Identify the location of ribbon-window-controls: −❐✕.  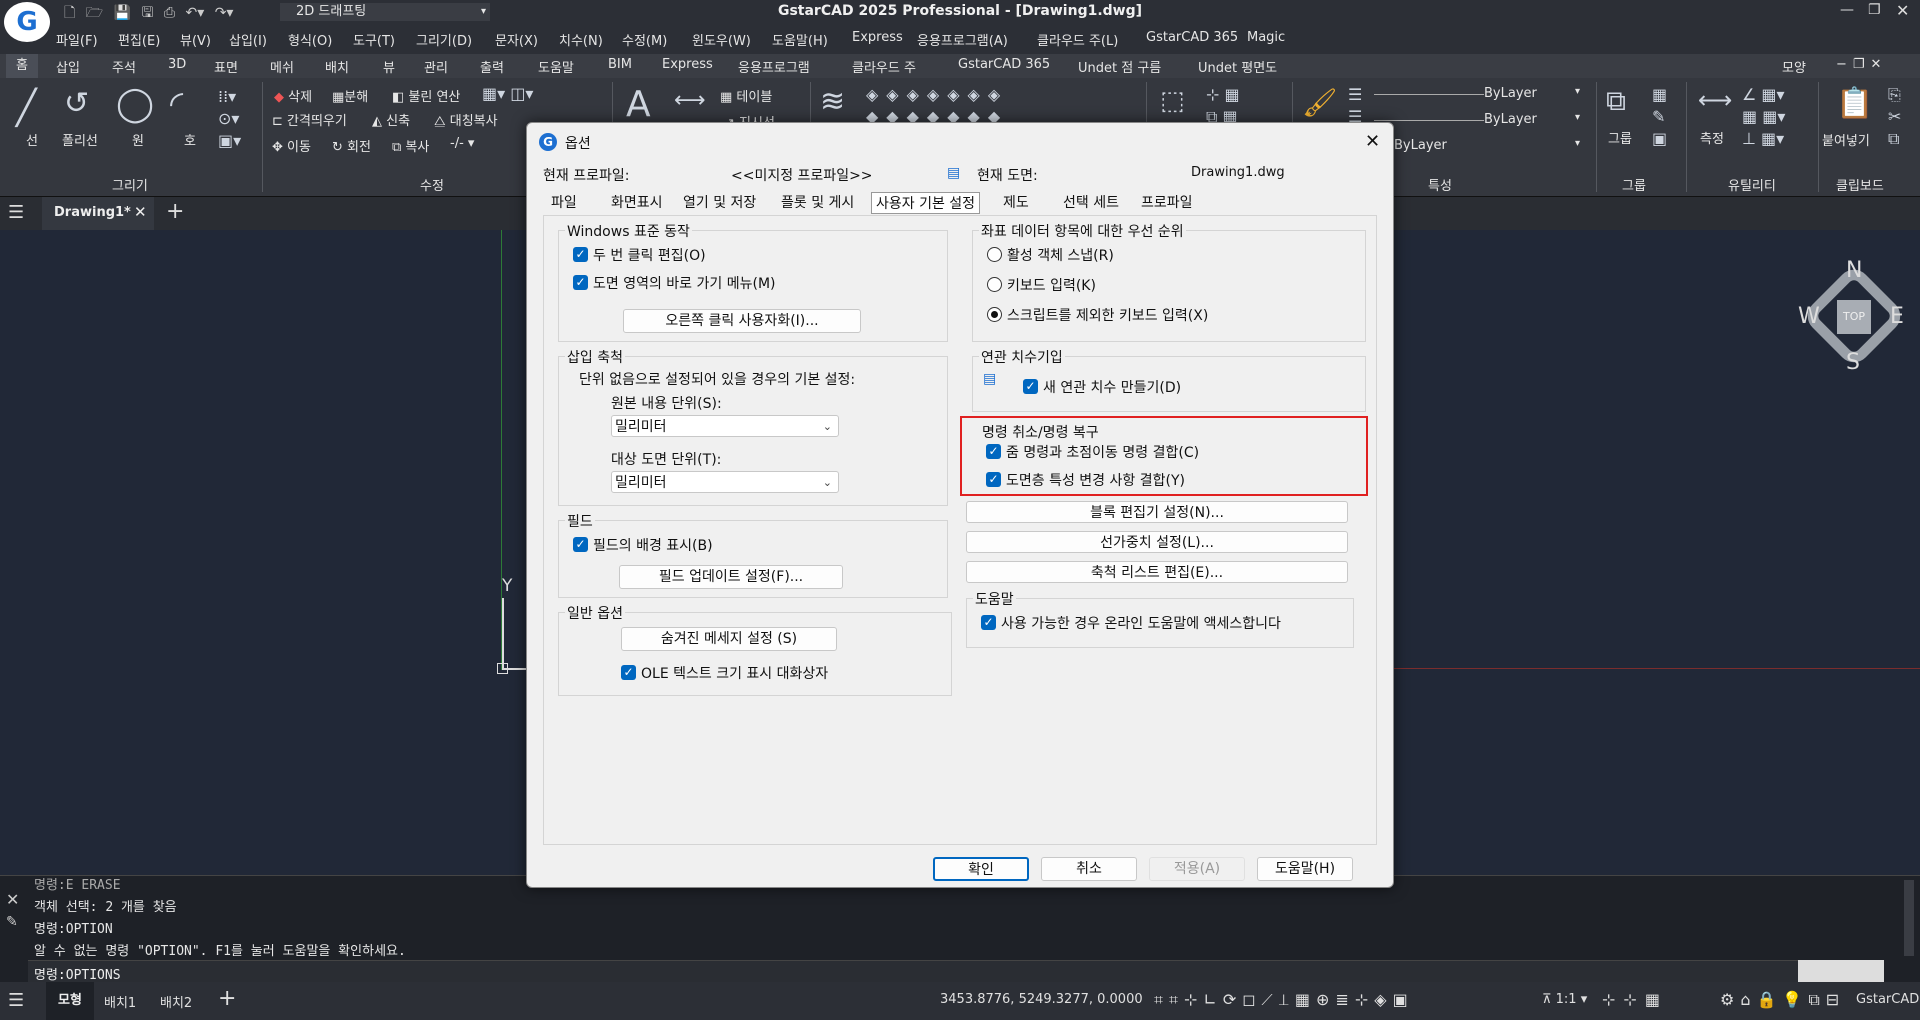
(1861, 64).